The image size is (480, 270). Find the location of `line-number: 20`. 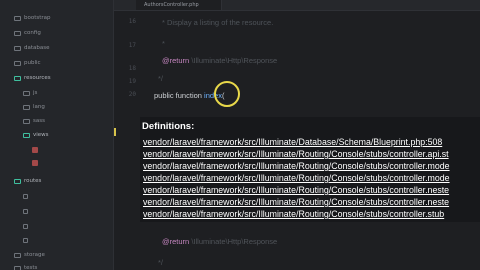

line-number: 20 is located at coordinates (132, 94).